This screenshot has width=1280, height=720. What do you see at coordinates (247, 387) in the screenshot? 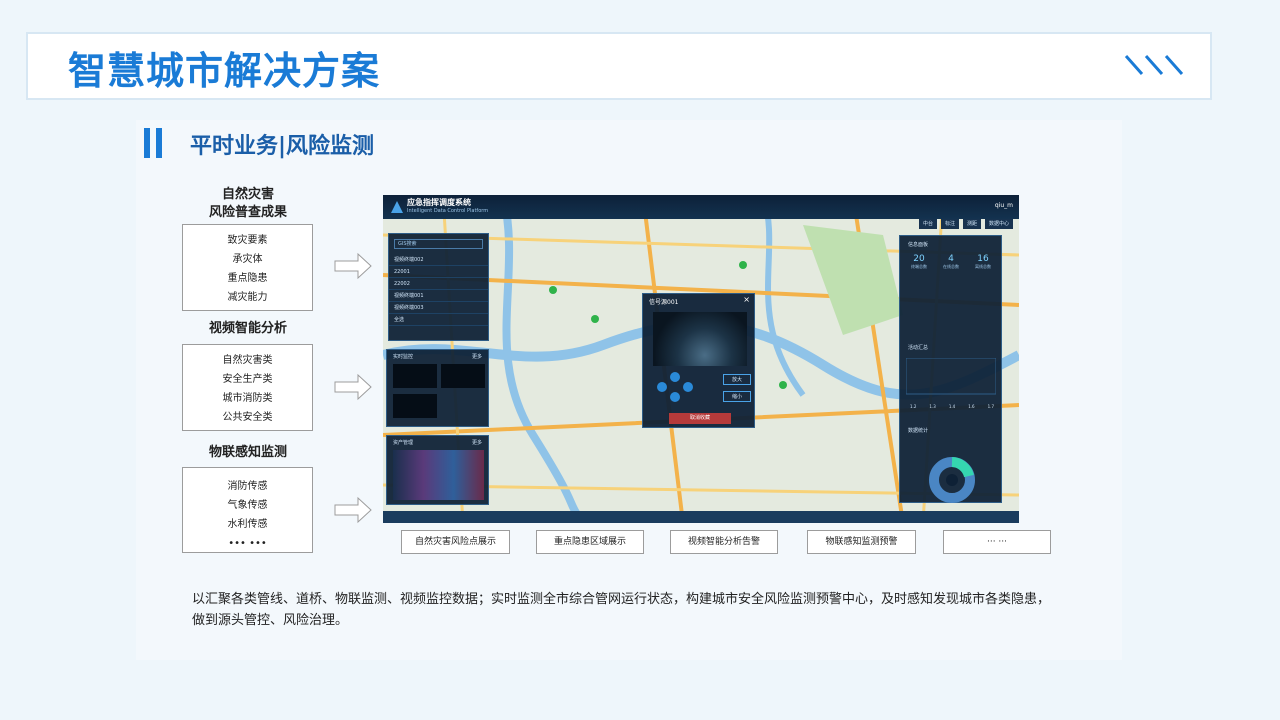
I see `group-box-video: 自然灾害类 安全生产类 城市消防类 公共安全类` at bounding box center [247, 387].